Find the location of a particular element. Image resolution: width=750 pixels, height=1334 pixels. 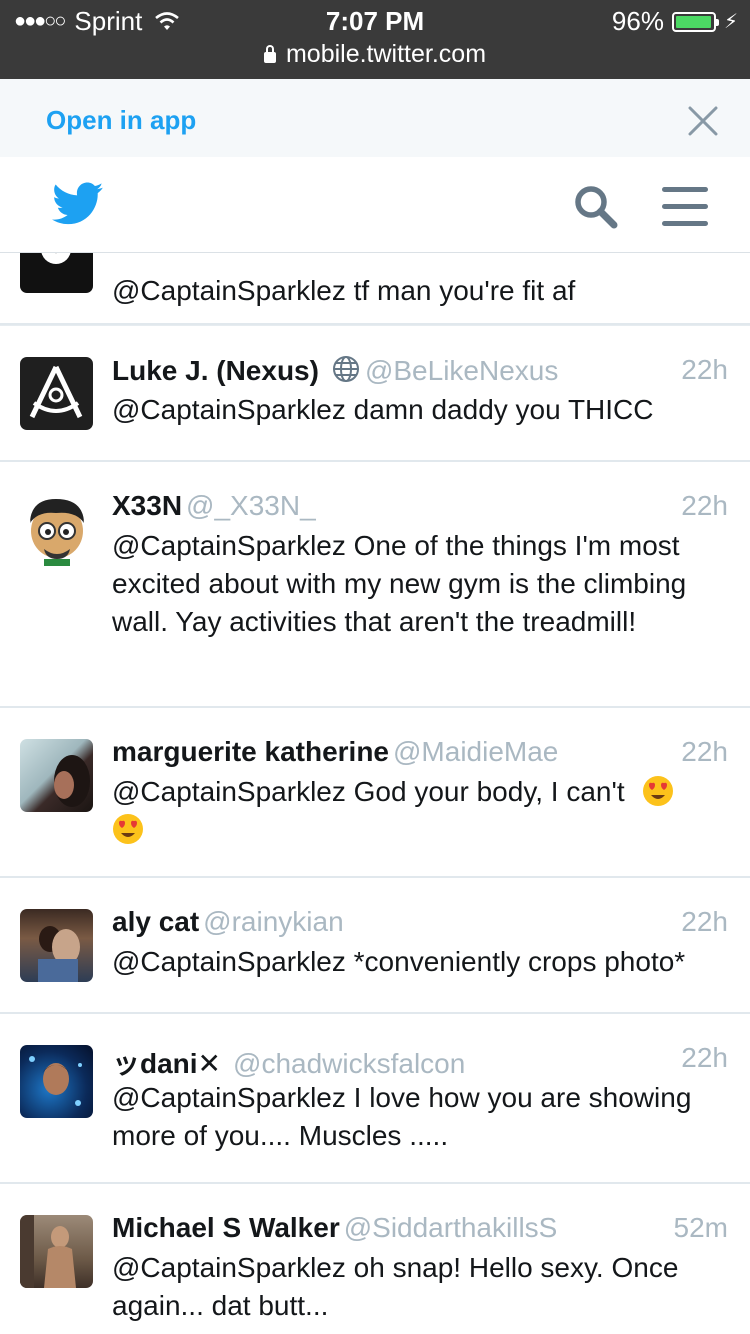

display-name: aly cat is located at coordinates (155, 921).